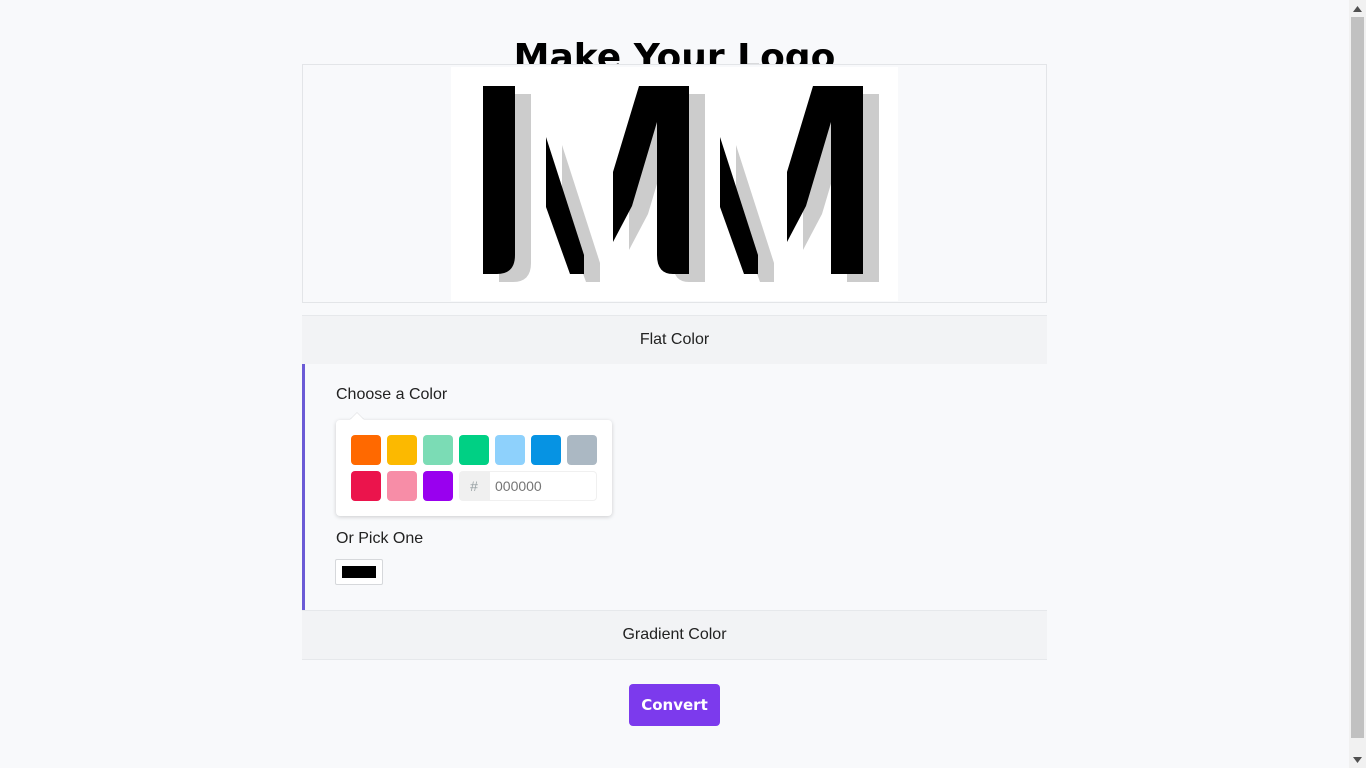  I want to click on scrollbar-thumb, so click(1357, 377).